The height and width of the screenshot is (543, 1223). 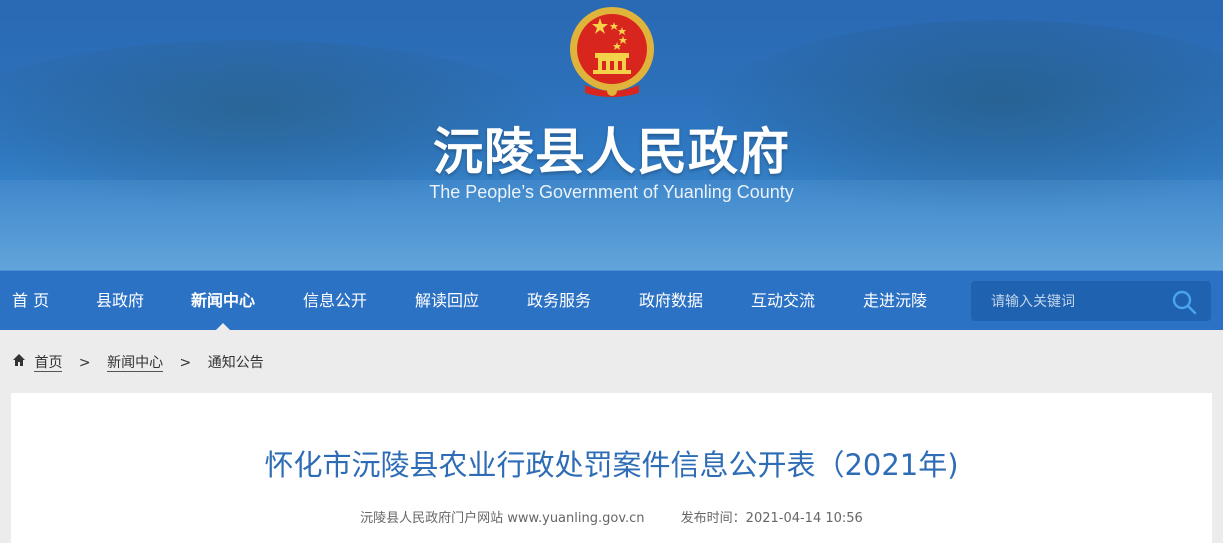 I want to click on site-title: 沅陵县人民政府, so click(x=611, y=152).